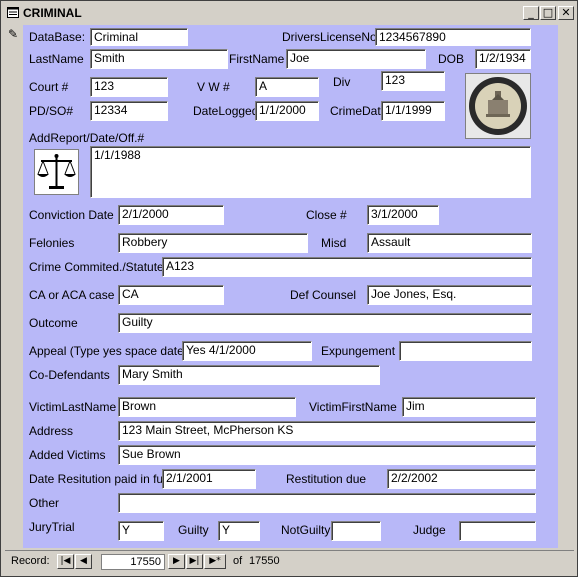  I want to click on misd-label: Misd, so click(334, 243).